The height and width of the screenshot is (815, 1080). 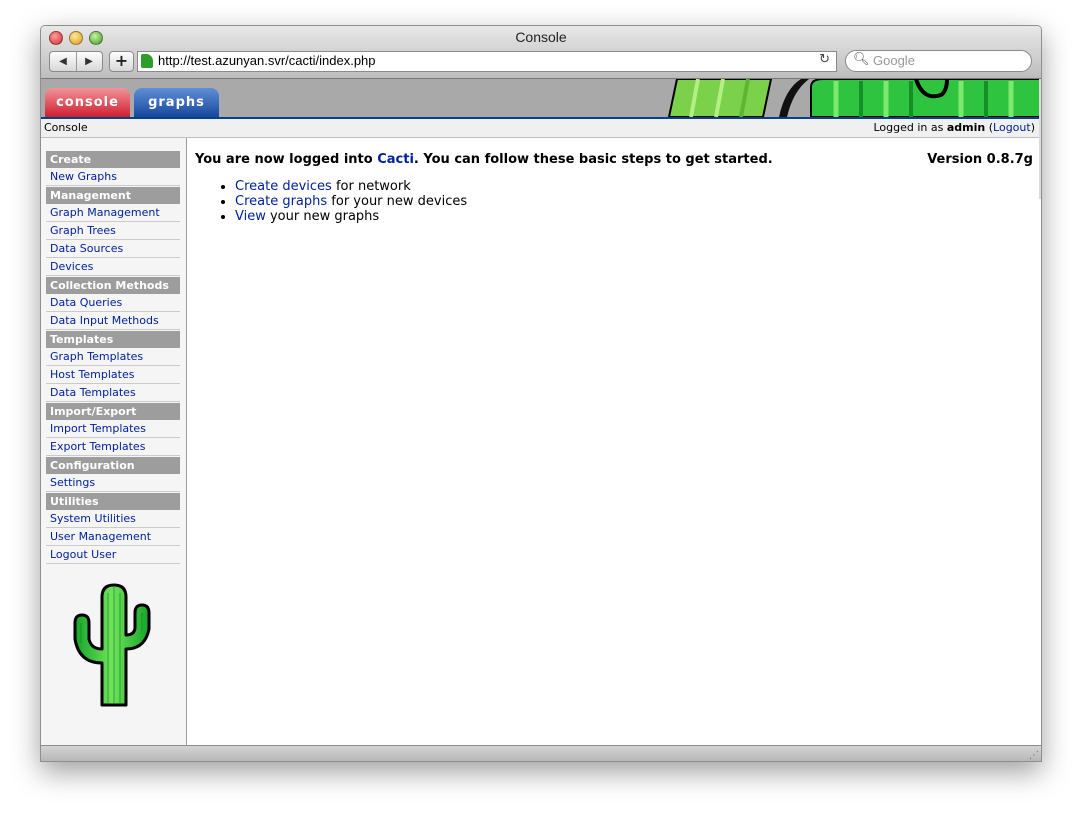 I want to click on menu-item-system-utilities: System Utilities, so click(x=93, y=518).